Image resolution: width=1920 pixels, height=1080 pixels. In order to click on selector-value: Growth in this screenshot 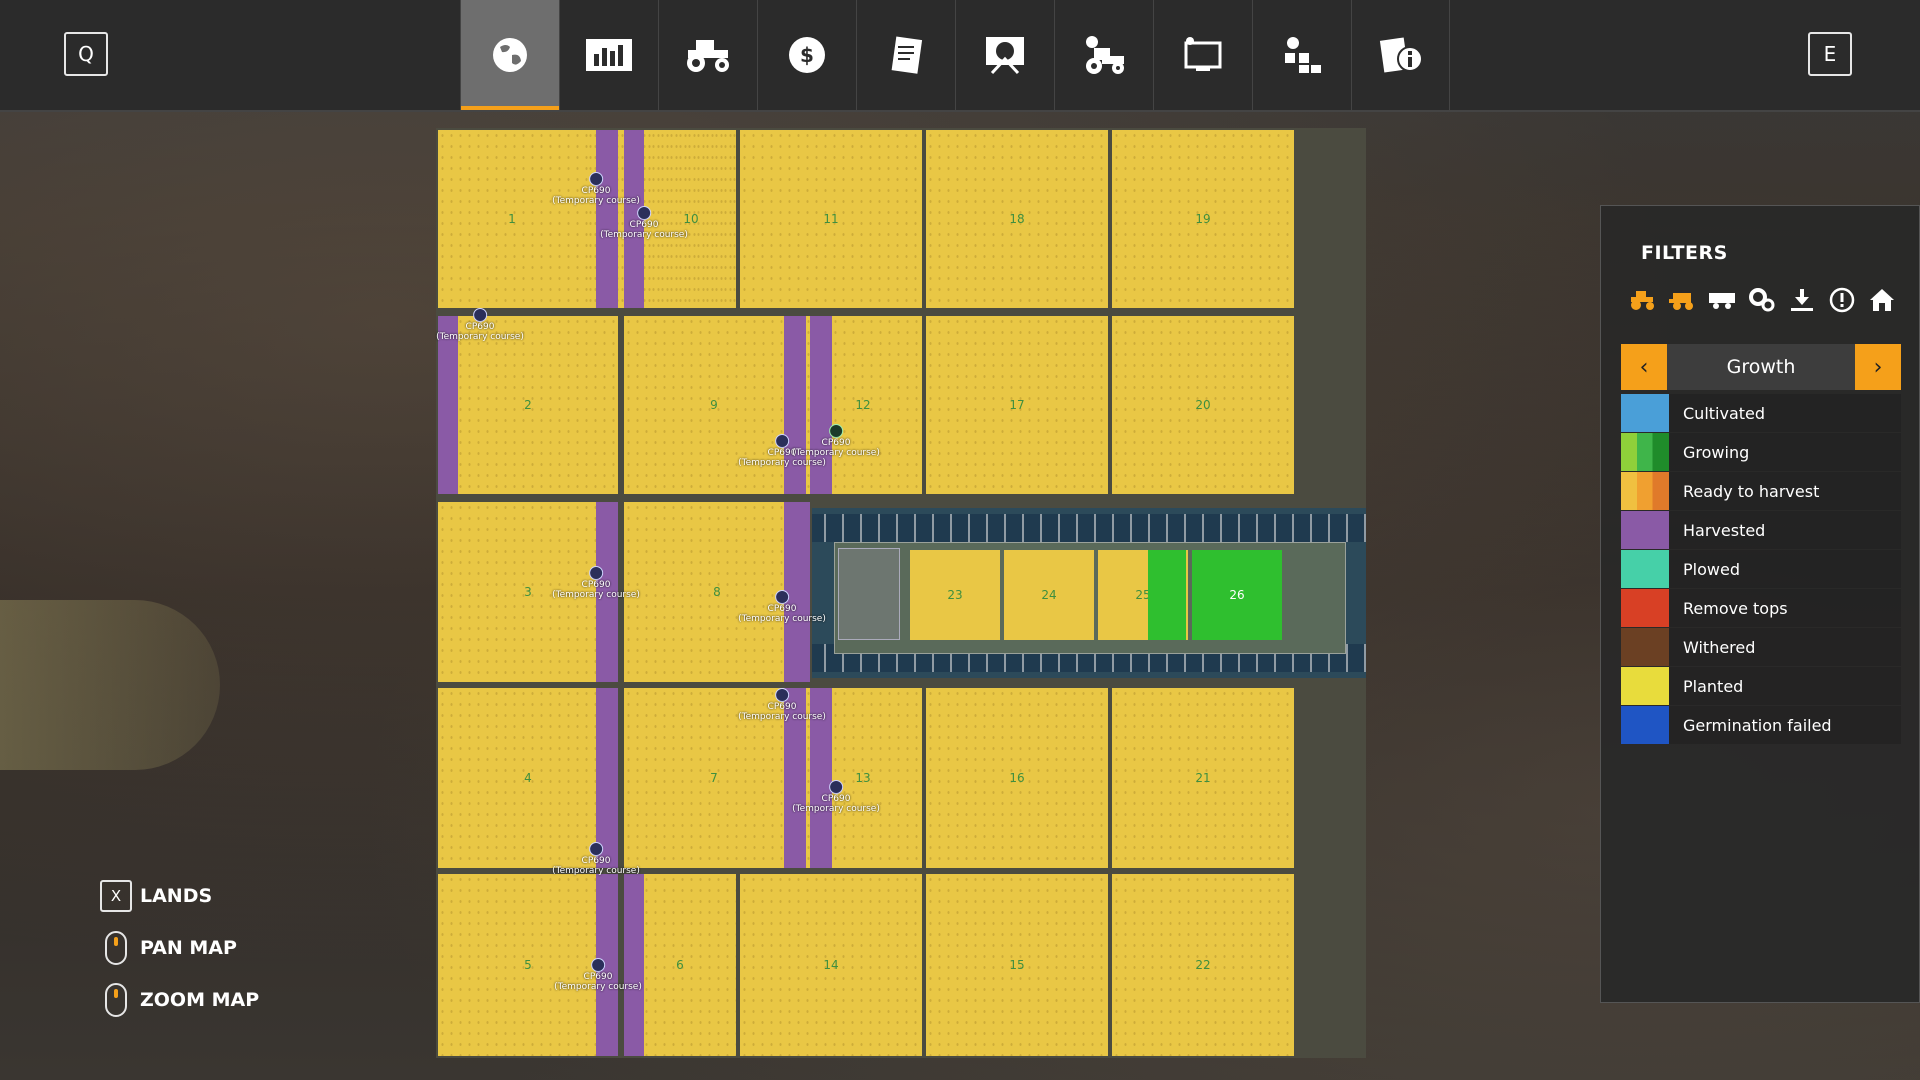, I will do `click(1761, 367)`.